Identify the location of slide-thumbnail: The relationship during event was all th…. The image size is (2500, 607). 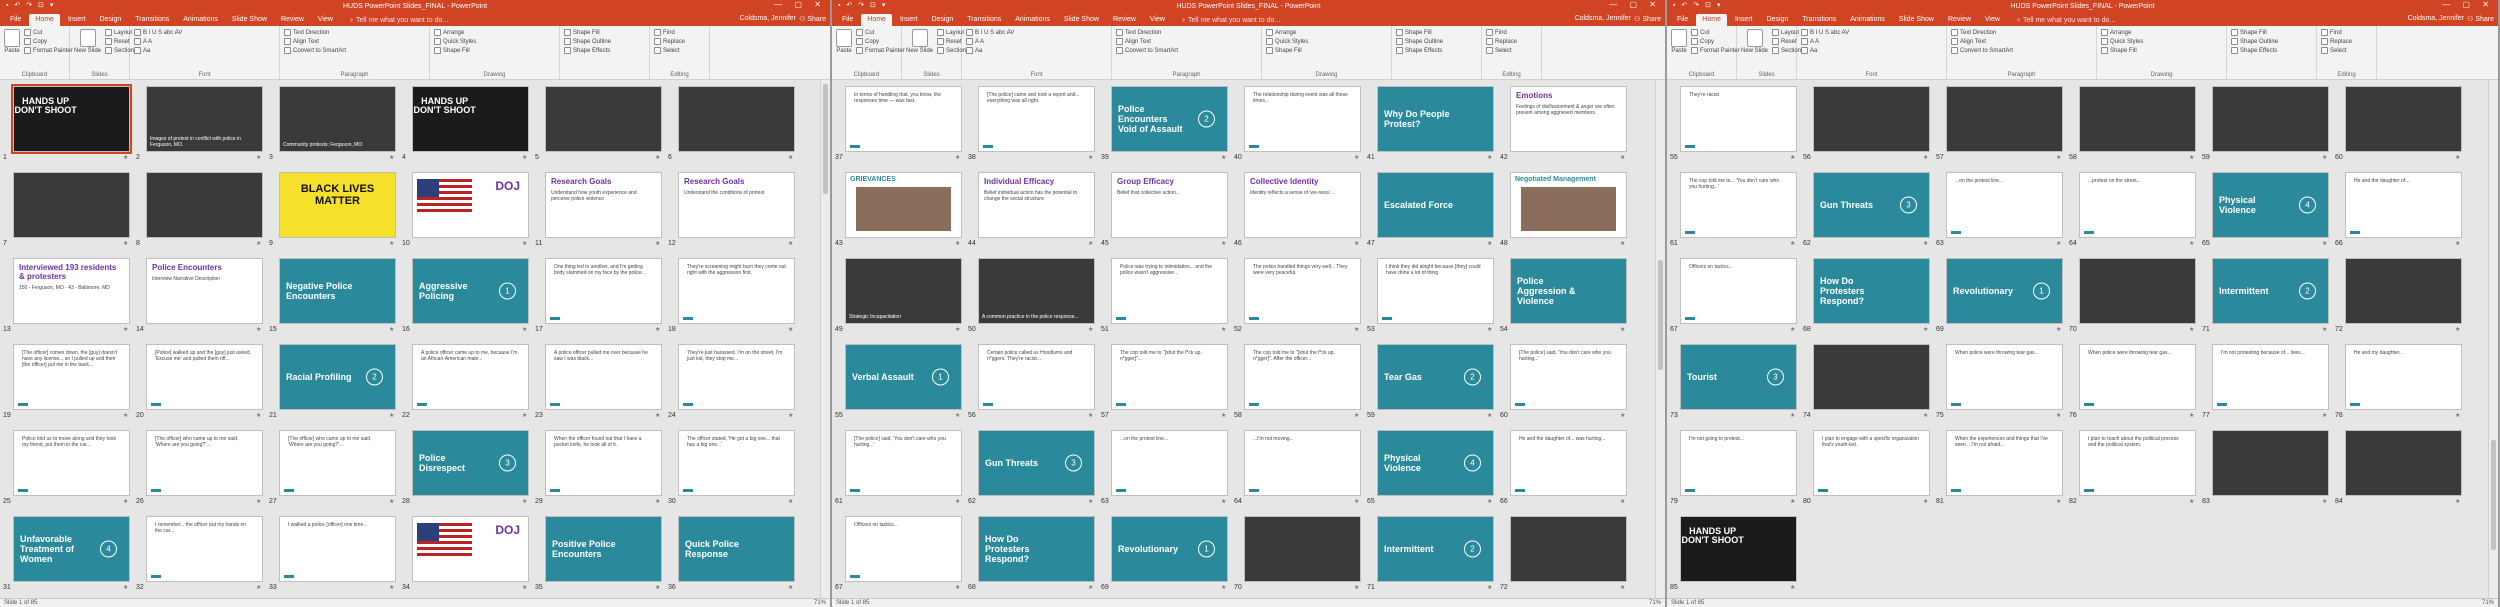
(1302, 119).